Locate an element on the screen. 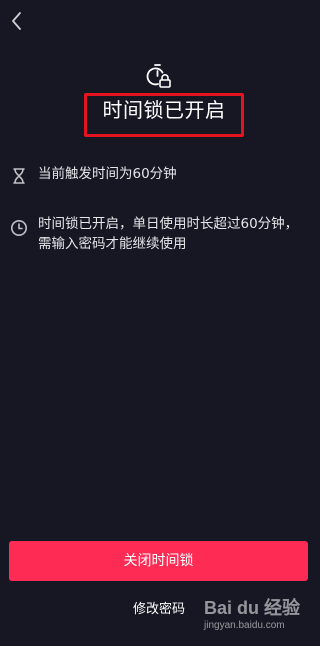 Image resolution: width=320 pixels, height=646 pixels. lock-description-line-2: 需输入密码才能继续使用 is located at coordinates (112, 244).